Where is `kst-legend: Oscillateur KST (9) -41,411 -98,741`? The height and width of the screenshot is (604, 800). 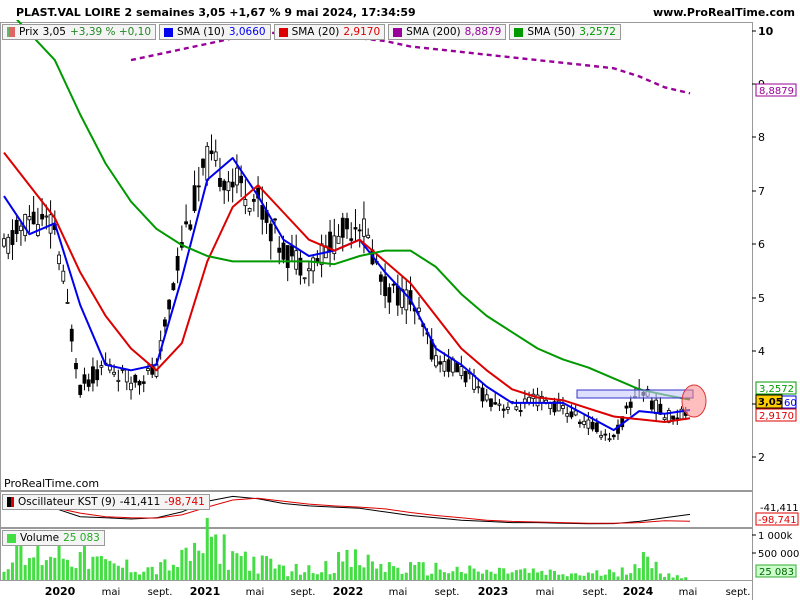 kst-legend: Oscillateur KST (9) -41,411 -98,741 is located at coordinates (106, 502).